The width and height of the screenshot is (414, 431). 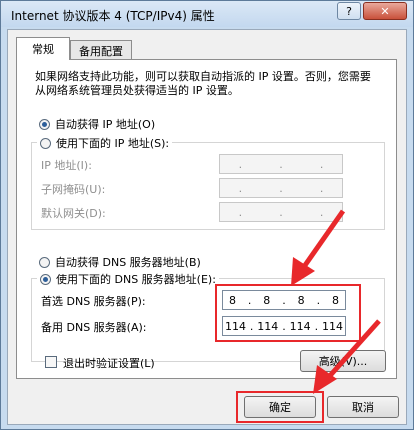 I want to click on ok-highlight-box, so click(x=280, y=407).